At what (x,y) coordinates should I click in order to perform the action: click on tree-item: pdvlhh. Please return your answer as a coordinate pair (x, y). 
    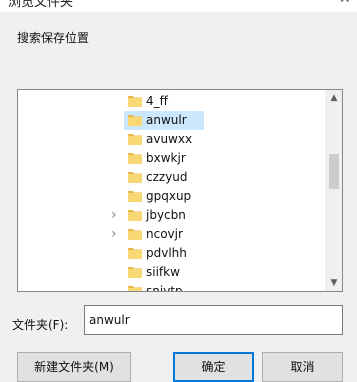
    Looking at the image, I should click on (172, 253).